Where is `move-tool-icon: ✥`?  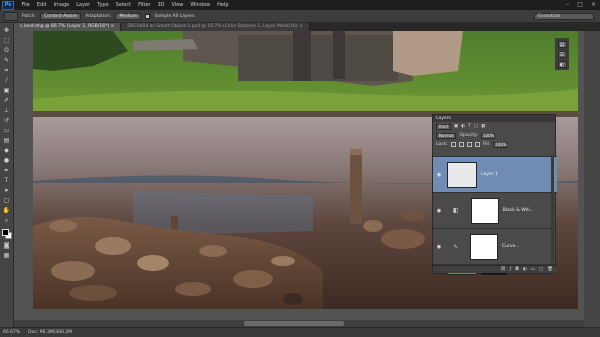
move-tool-icon: ✥ is located at coordinates (6, 30).